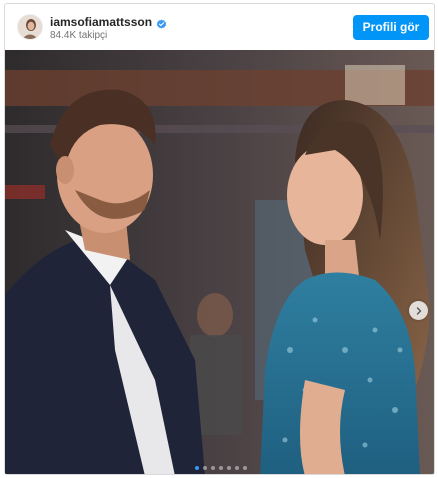 The height and width of the screenshot is (478, 438). What do you see at coordinates (391, 27) in the screenshot?
I see `view-profile-button: Profili gör` at bounding box center [391, 27].